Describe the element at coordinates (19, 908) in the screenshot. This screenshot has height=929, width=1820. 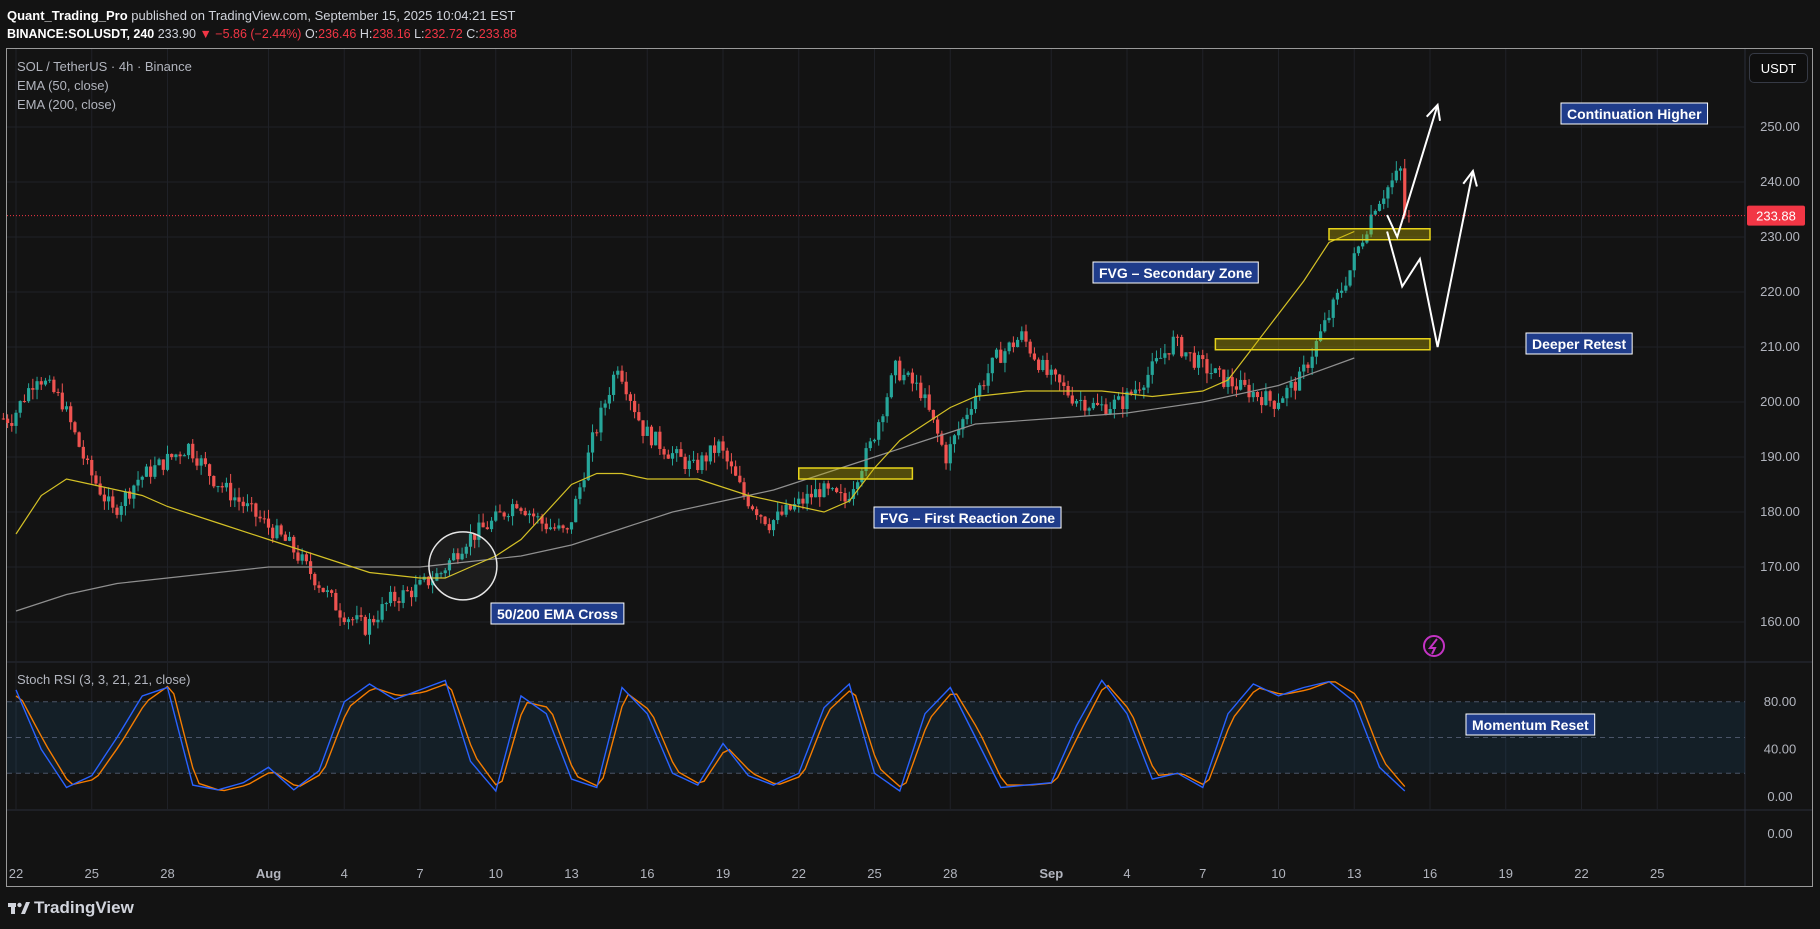
I see `tradingview-logo-icon` at that location.